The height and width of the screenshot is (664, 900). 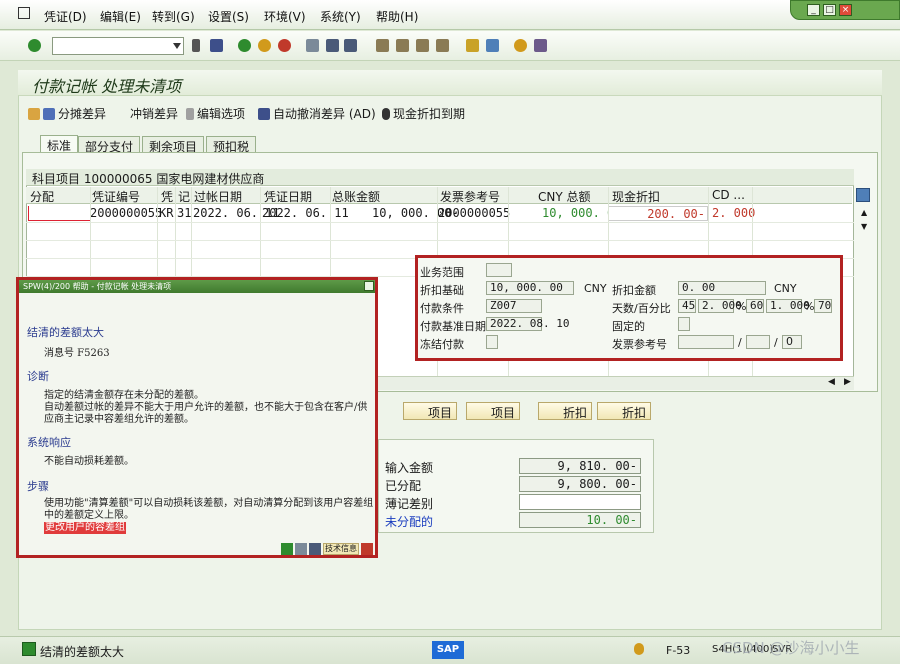 I want to click on menu-goto: 转到(G), so click(x=173, y=16).